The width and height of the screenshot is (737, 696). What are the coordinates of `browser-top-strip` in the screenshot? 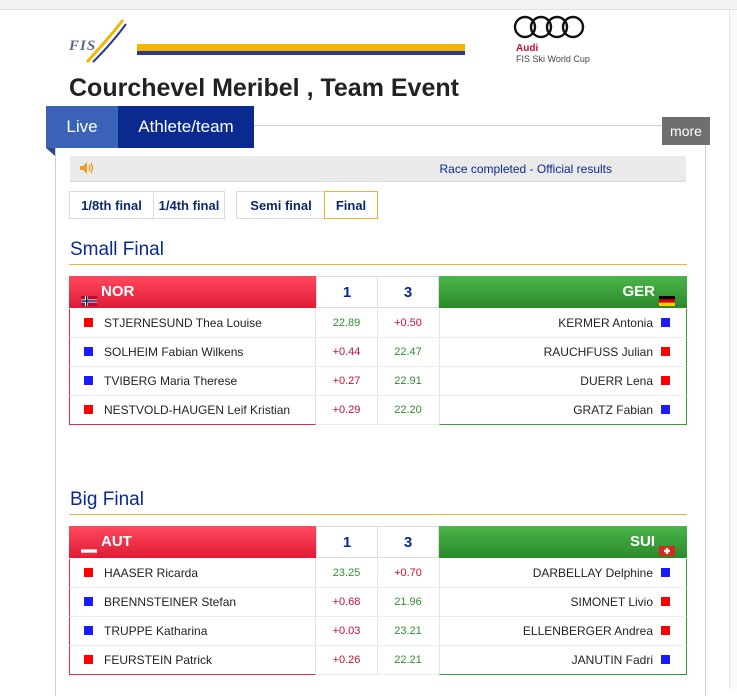 It's located at (368, 5).